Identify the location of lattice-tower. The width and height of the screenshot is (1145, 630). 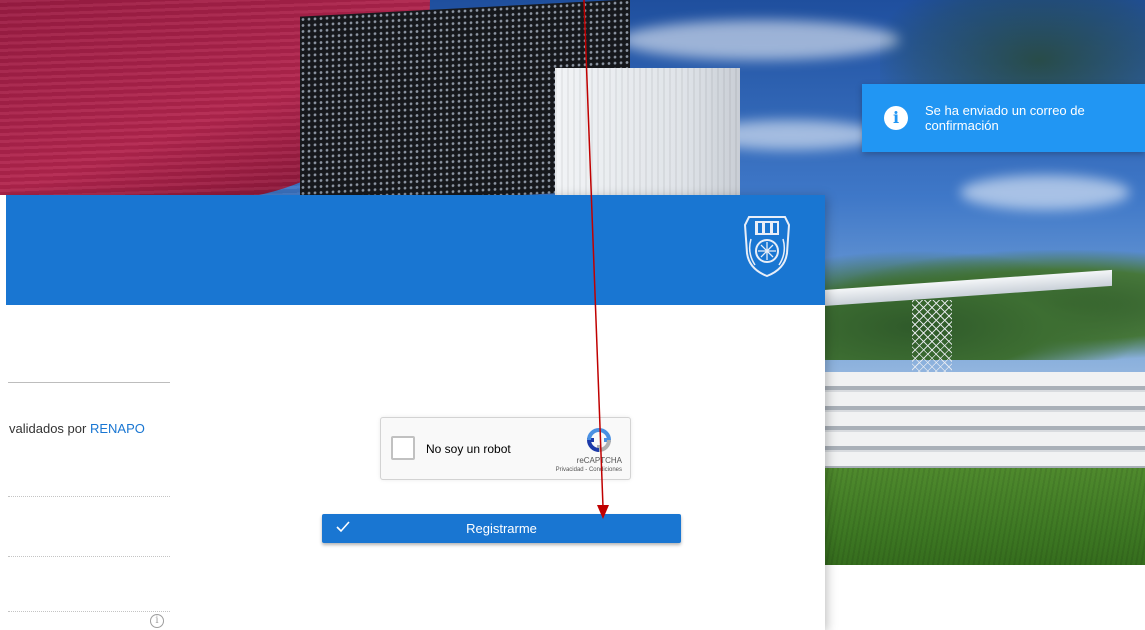
(932, 340).